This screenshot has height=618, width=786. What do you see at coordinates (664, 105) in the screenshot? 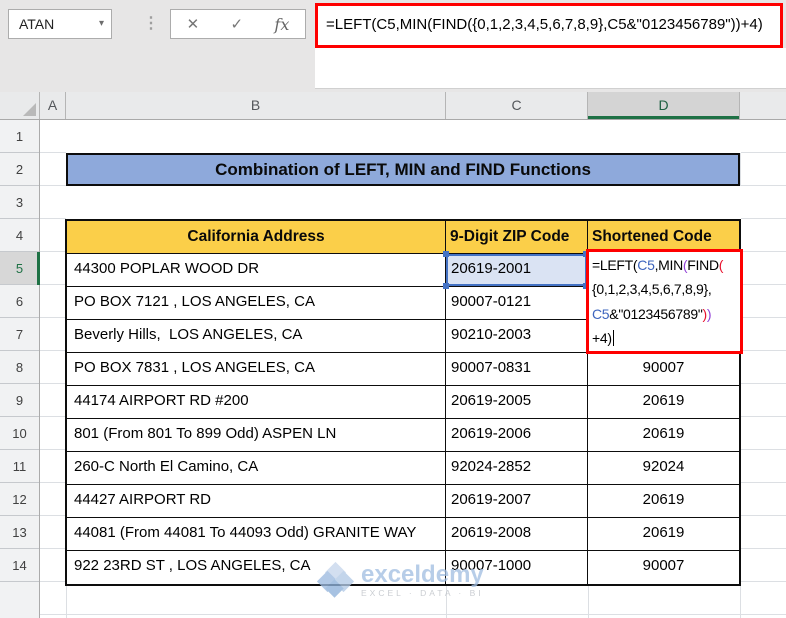
I see `column-header-D: D` at bounding box center [664, 105].